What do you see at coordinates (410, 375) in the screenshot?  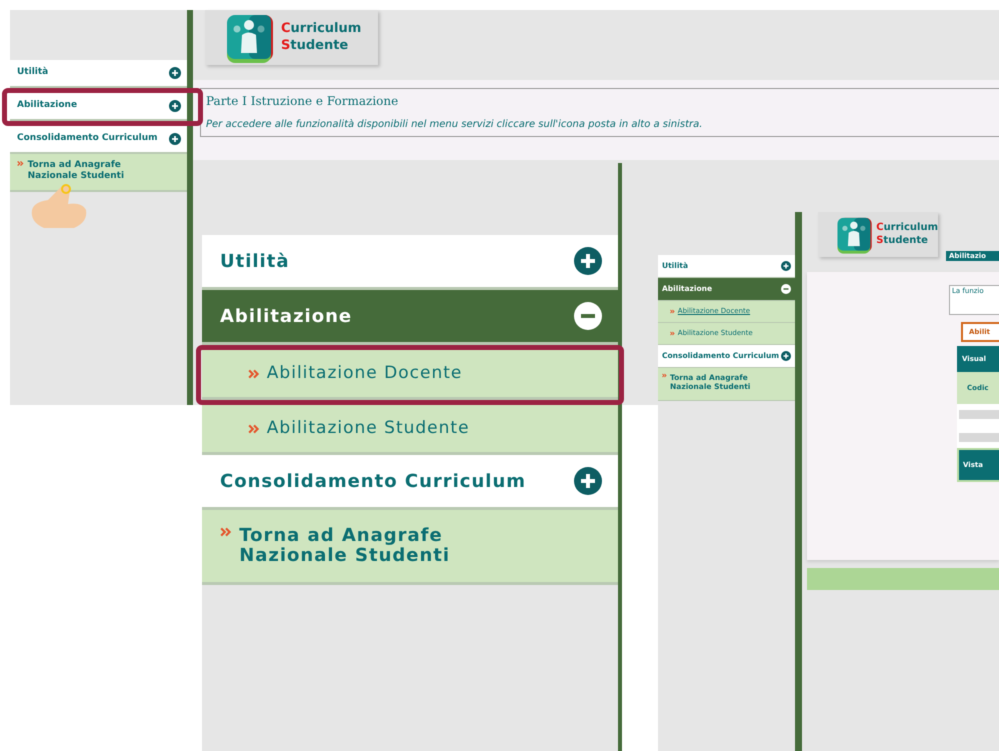 I see `submenu-item: Abilitazione Docente` at bounding box center [410, 375].